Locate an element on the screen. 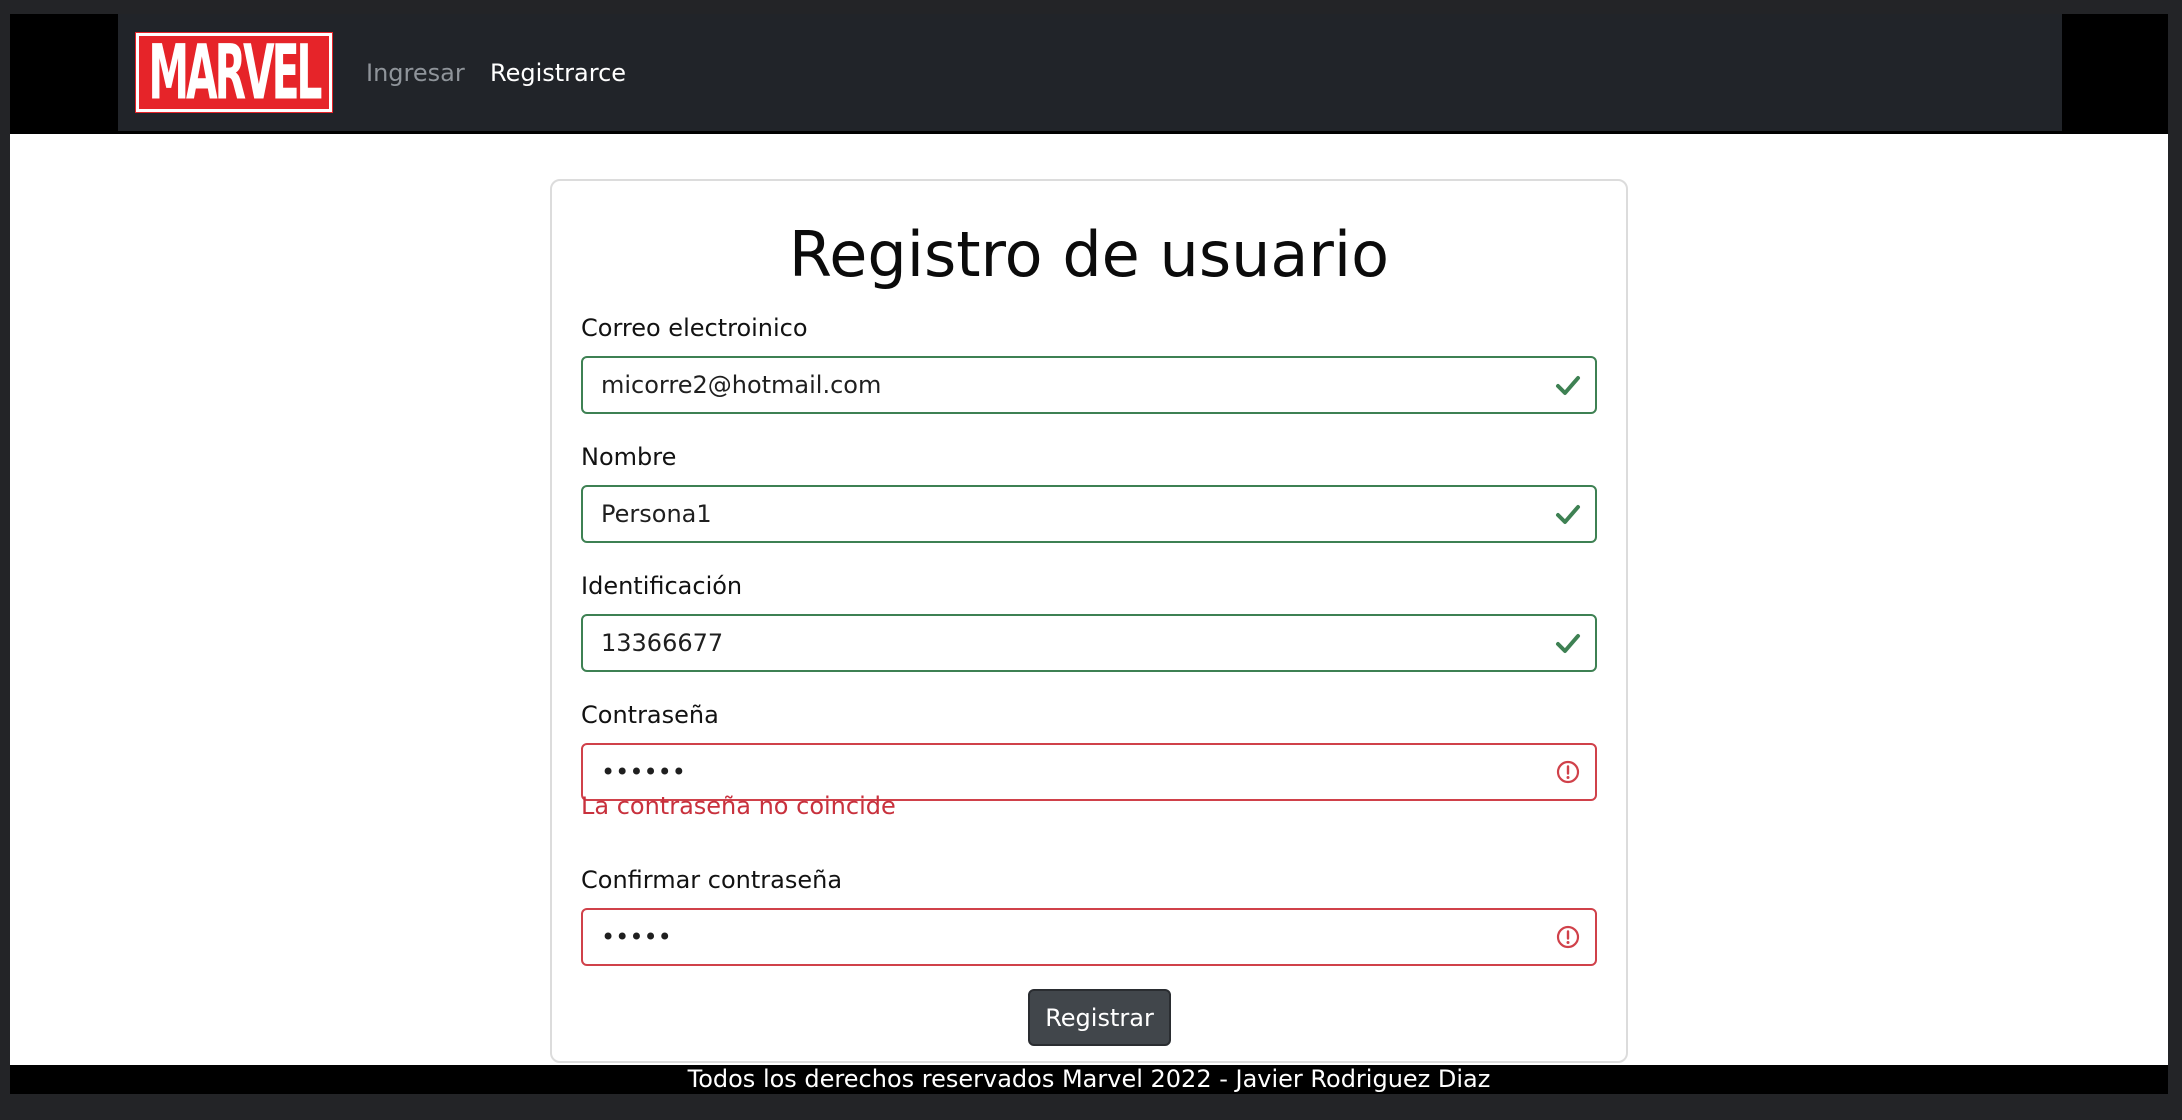 This screenshot has width=2182, height=1120. marvel-logo: MARVEL is located at coordinates (234, 72).